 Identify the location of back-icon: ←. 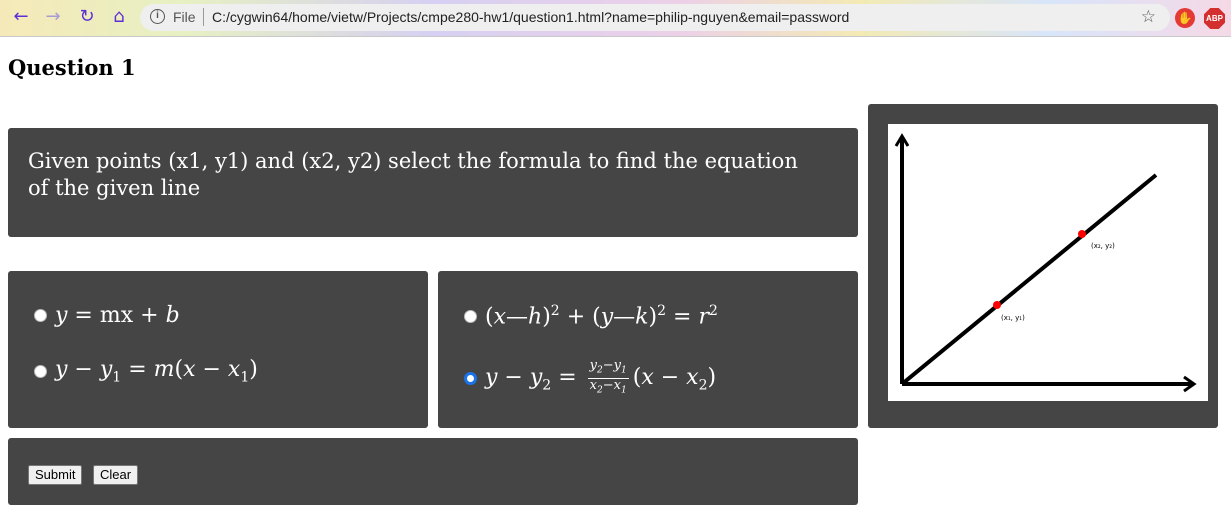
(21, 17).